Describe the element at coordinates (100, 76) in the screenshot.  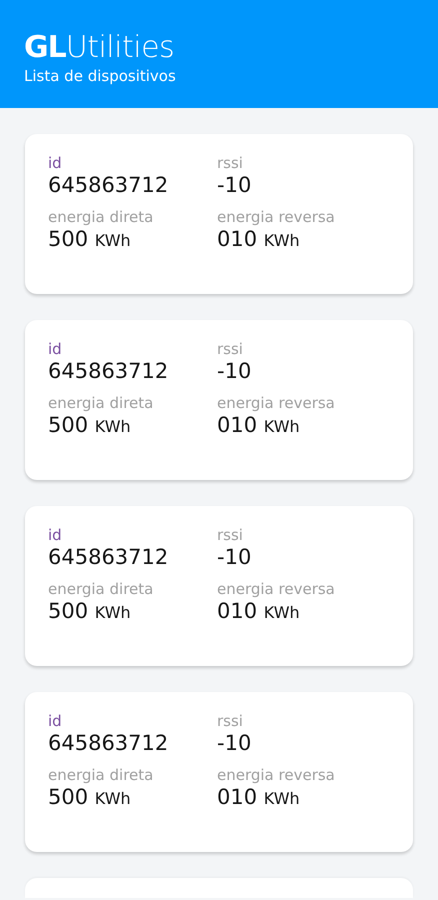
I see `page-subtitle: Lista de dispositivos` at that location.